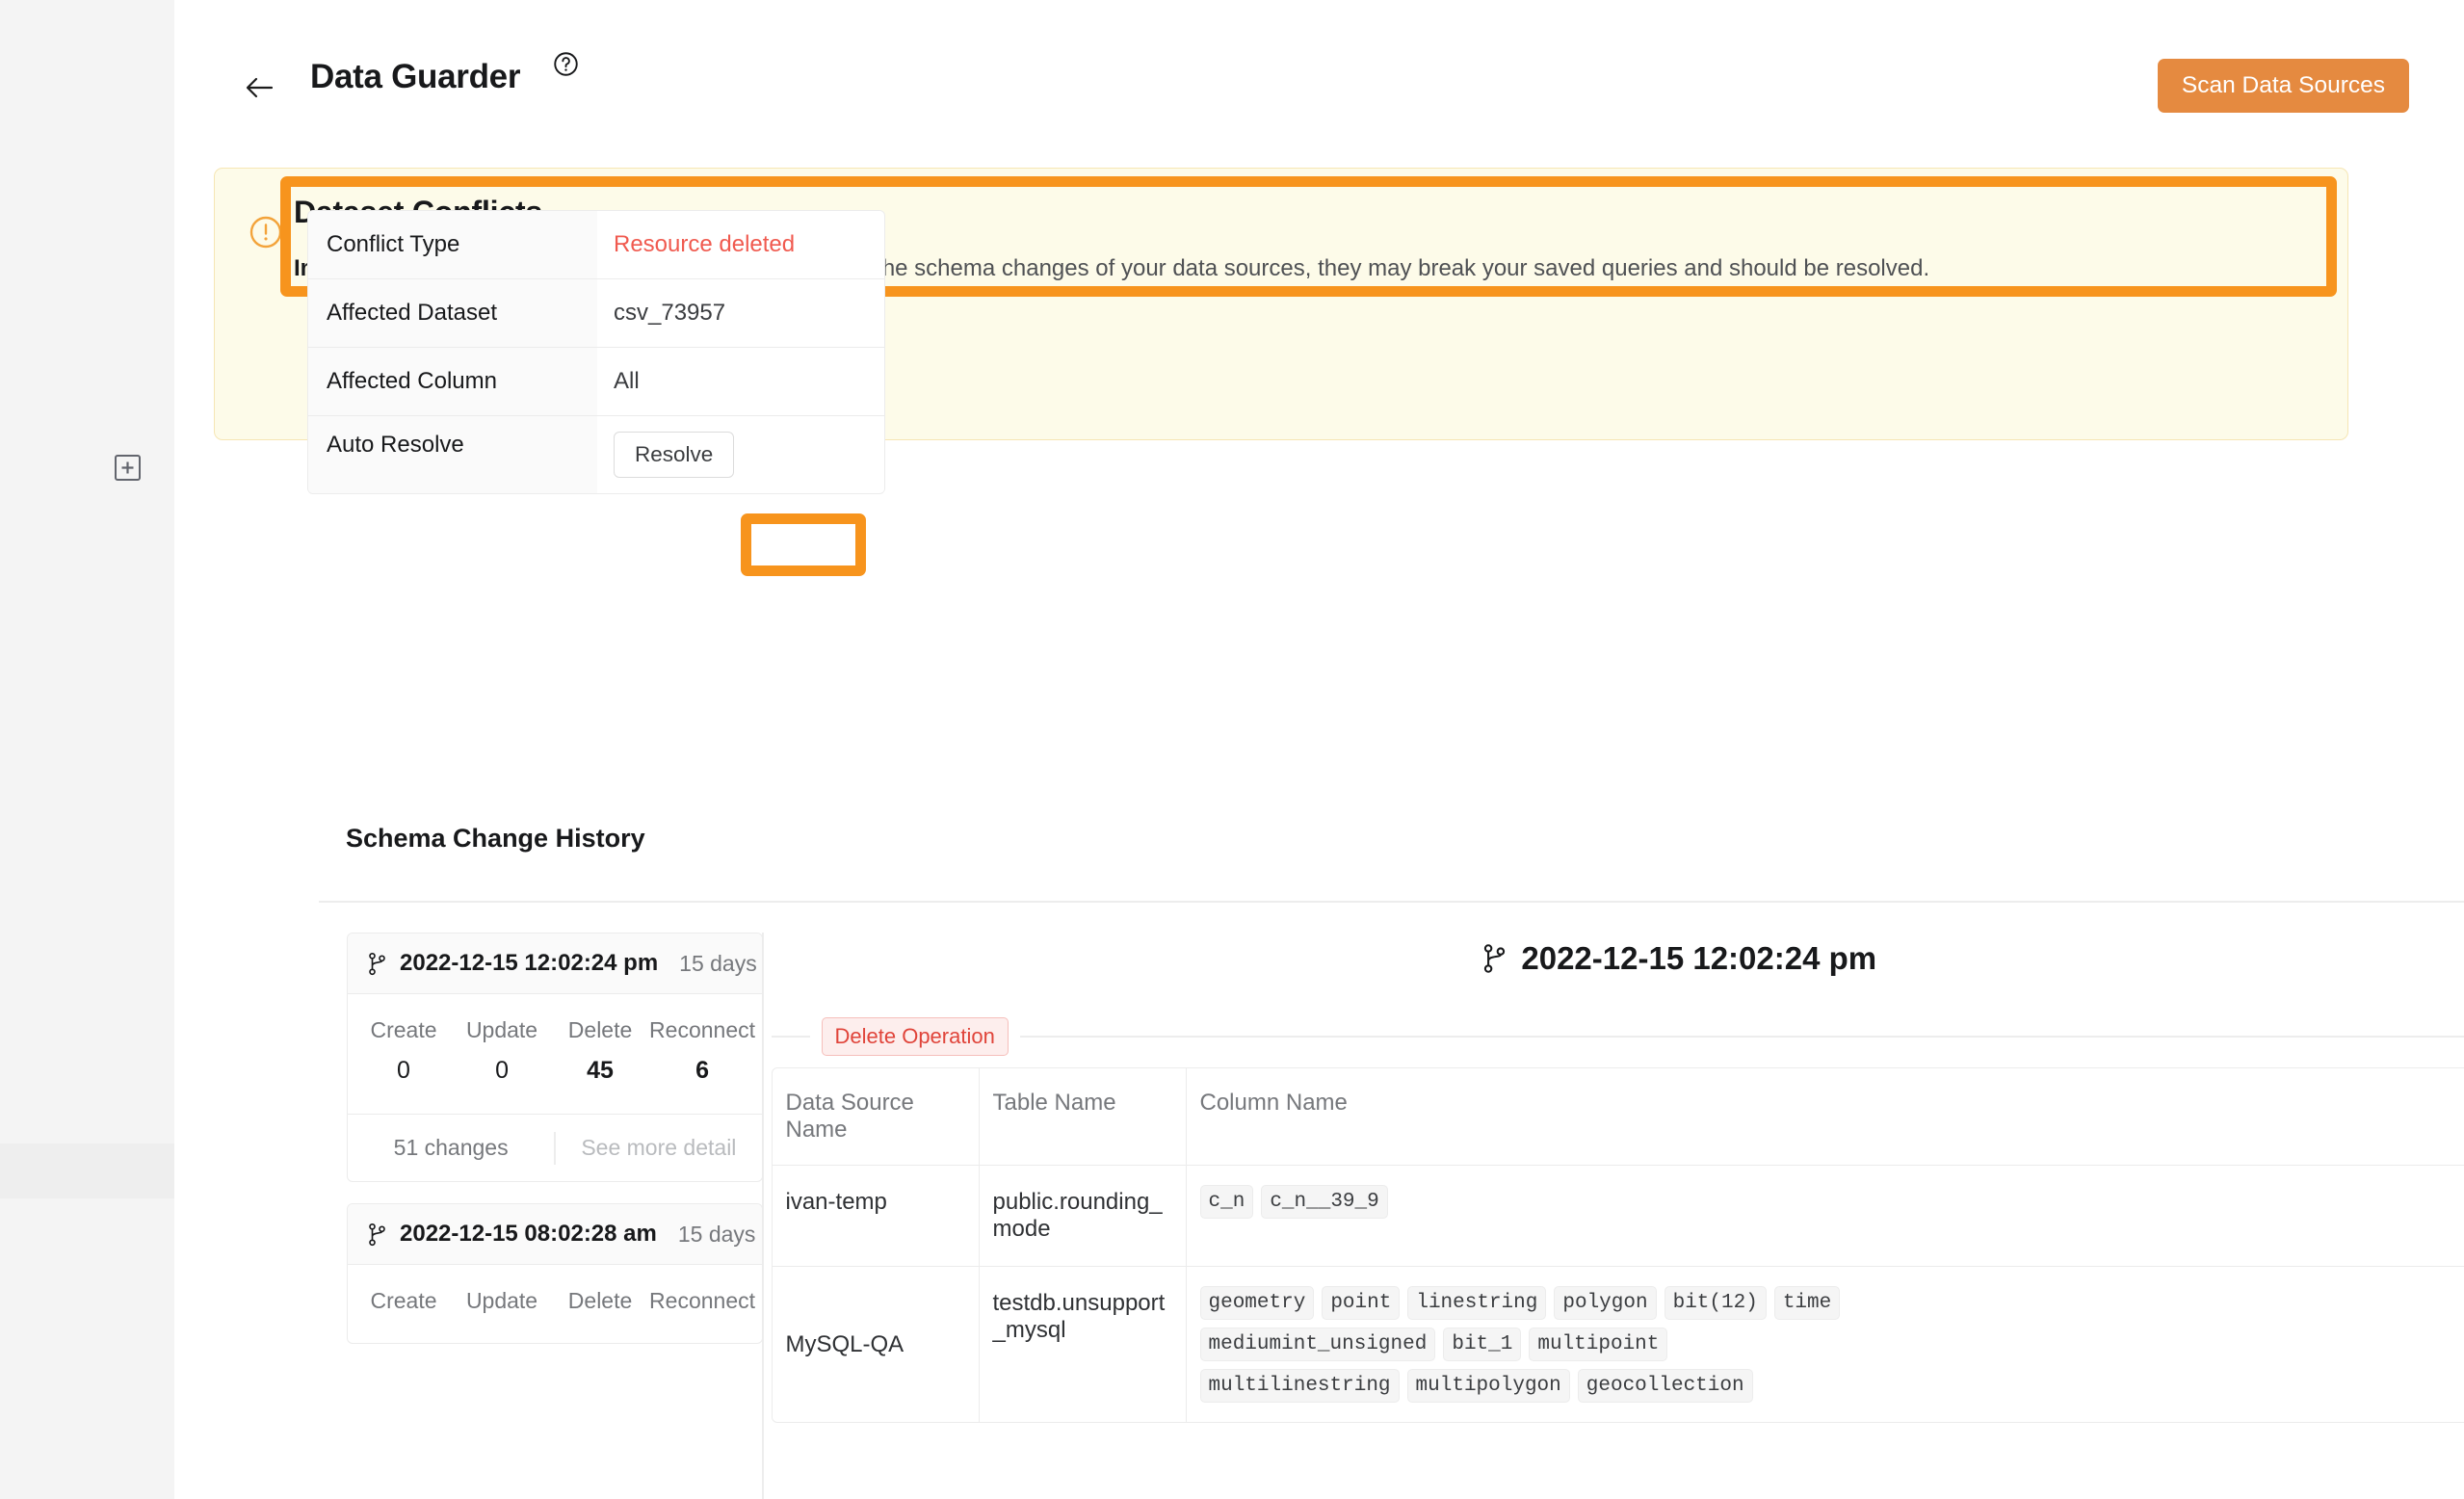 This screenshot has width=2464, height=1499. I want to click on operation-rule-left, so click(791, 1037).